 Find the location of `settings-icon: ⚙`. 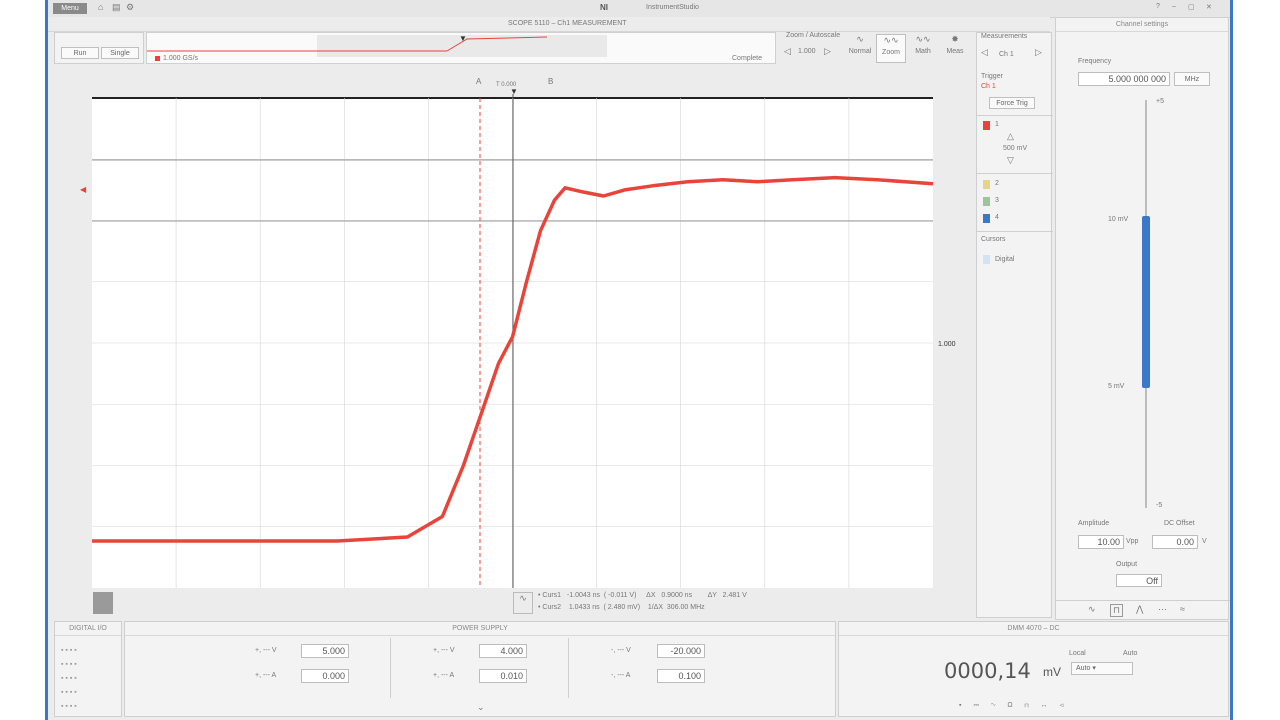

settings-icon: ⚙ is located at coordinates (130, 7).